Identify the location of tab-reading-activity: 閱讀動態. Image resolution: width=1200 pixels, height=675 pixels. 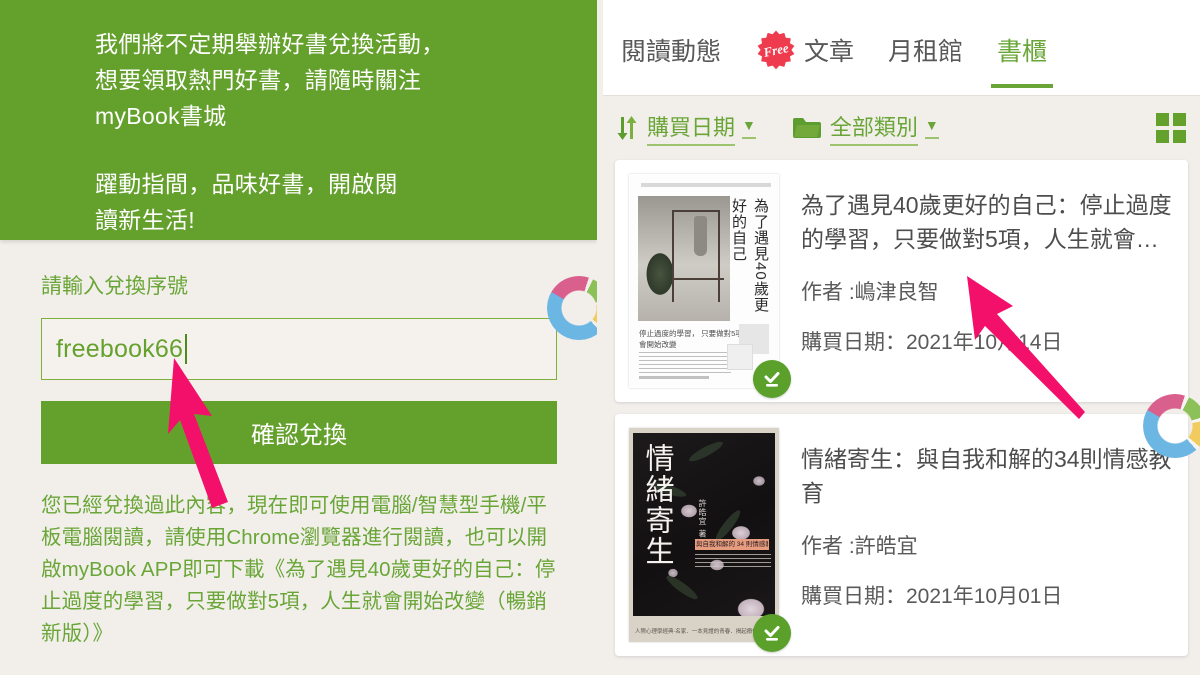
(671, 48).